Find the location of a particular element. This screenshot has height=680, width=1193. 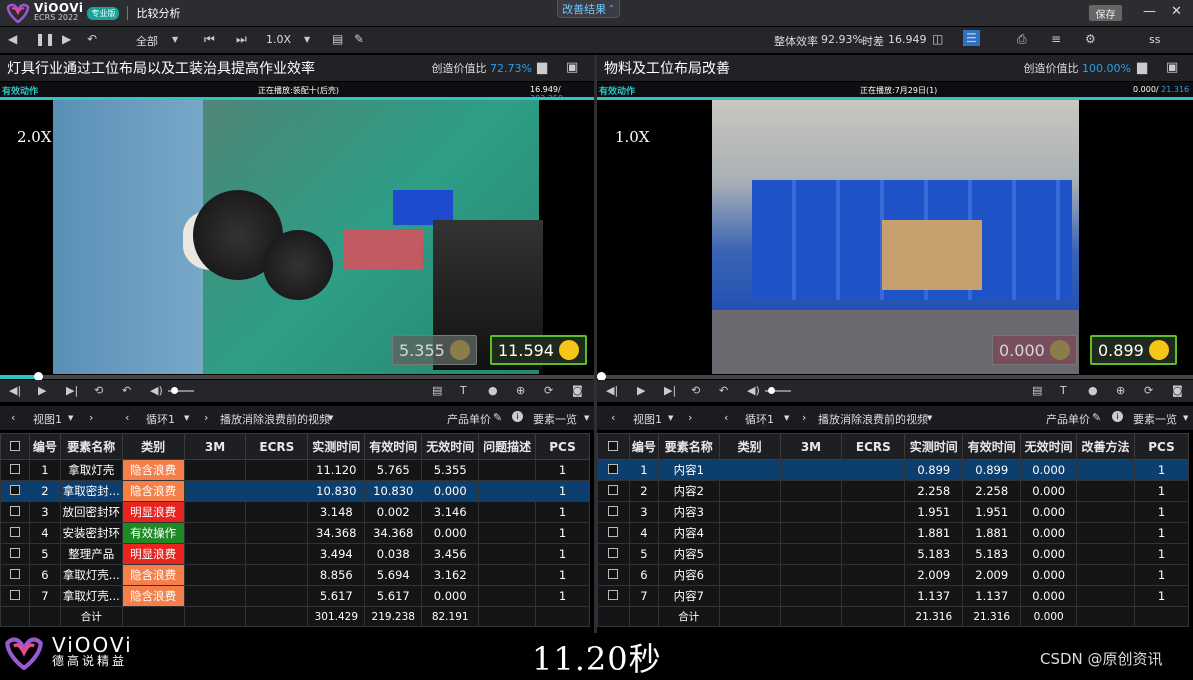

left-unit-price: 产品单价 is located at coordinates (469, 419).